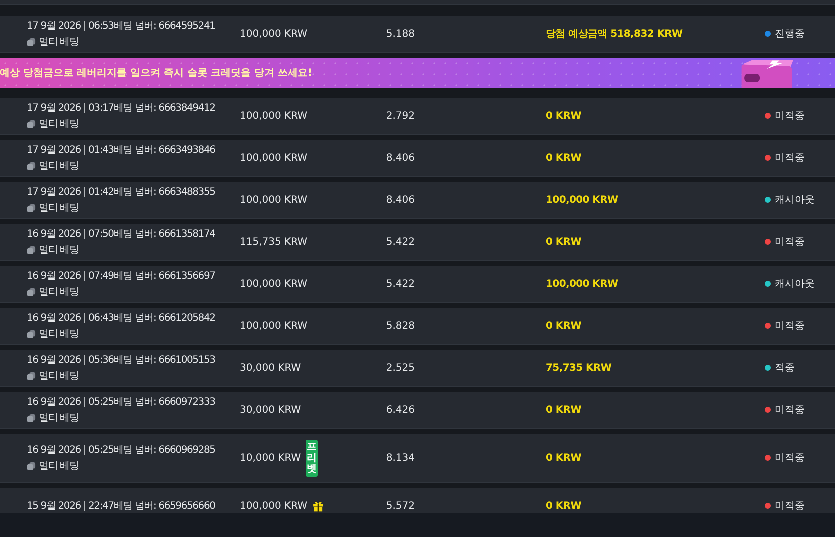 Image resolution: width=835 pixels, height=537 pixels. Describe the element at coordinates (400, 116) in the screenshot. I see `odds-value: 2.792` at that location.